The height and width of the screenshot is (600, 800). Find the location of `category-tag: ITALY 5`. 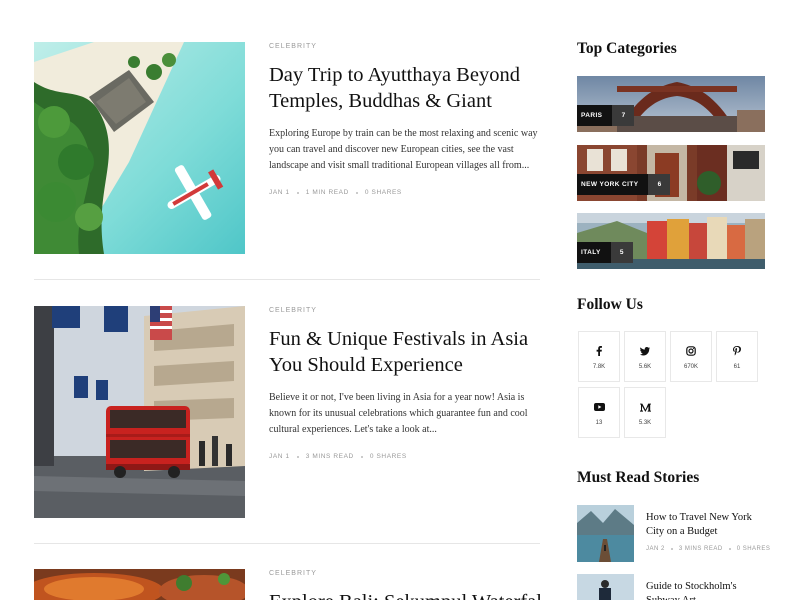

category-tag: ITALY 5 is located at coordinates (605, 252).